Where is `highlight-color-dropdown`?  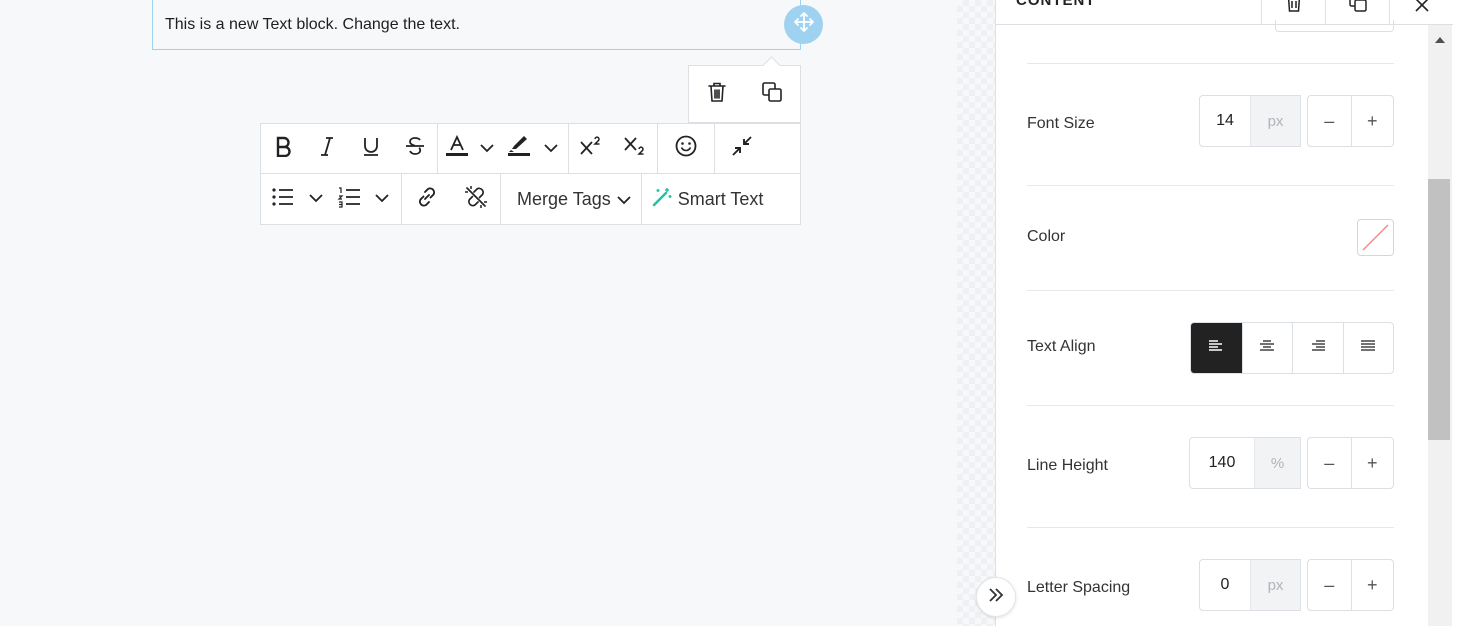
highlight-color-dropdown is located at coordinates (551, 149).